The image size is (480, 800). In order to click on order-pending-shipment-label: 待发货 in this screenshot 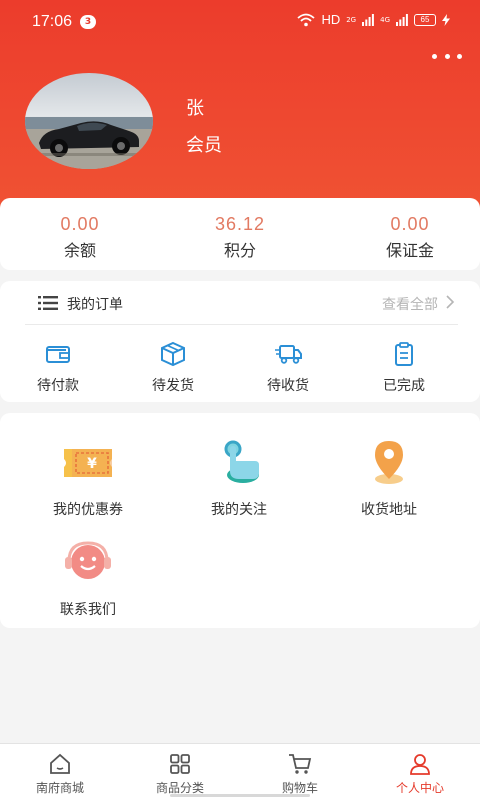, I will do `click(173, 386)`.